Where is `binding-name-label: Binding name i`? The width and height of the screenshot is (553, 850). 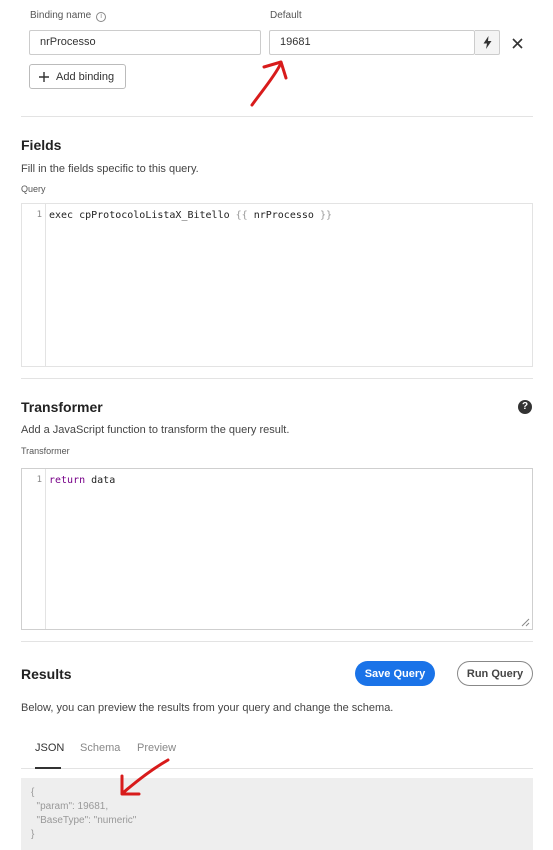 binding-name-label: Binding name i is located at coordinates (68, 16).